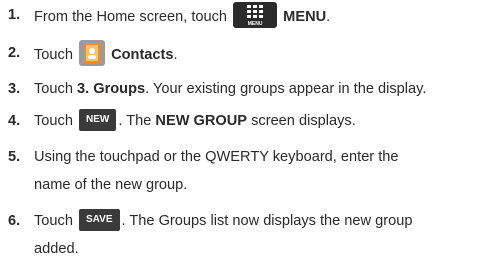 The width and height of the screenshot is (477, 268). I want to click on step-number: 3., so click(14, 89).